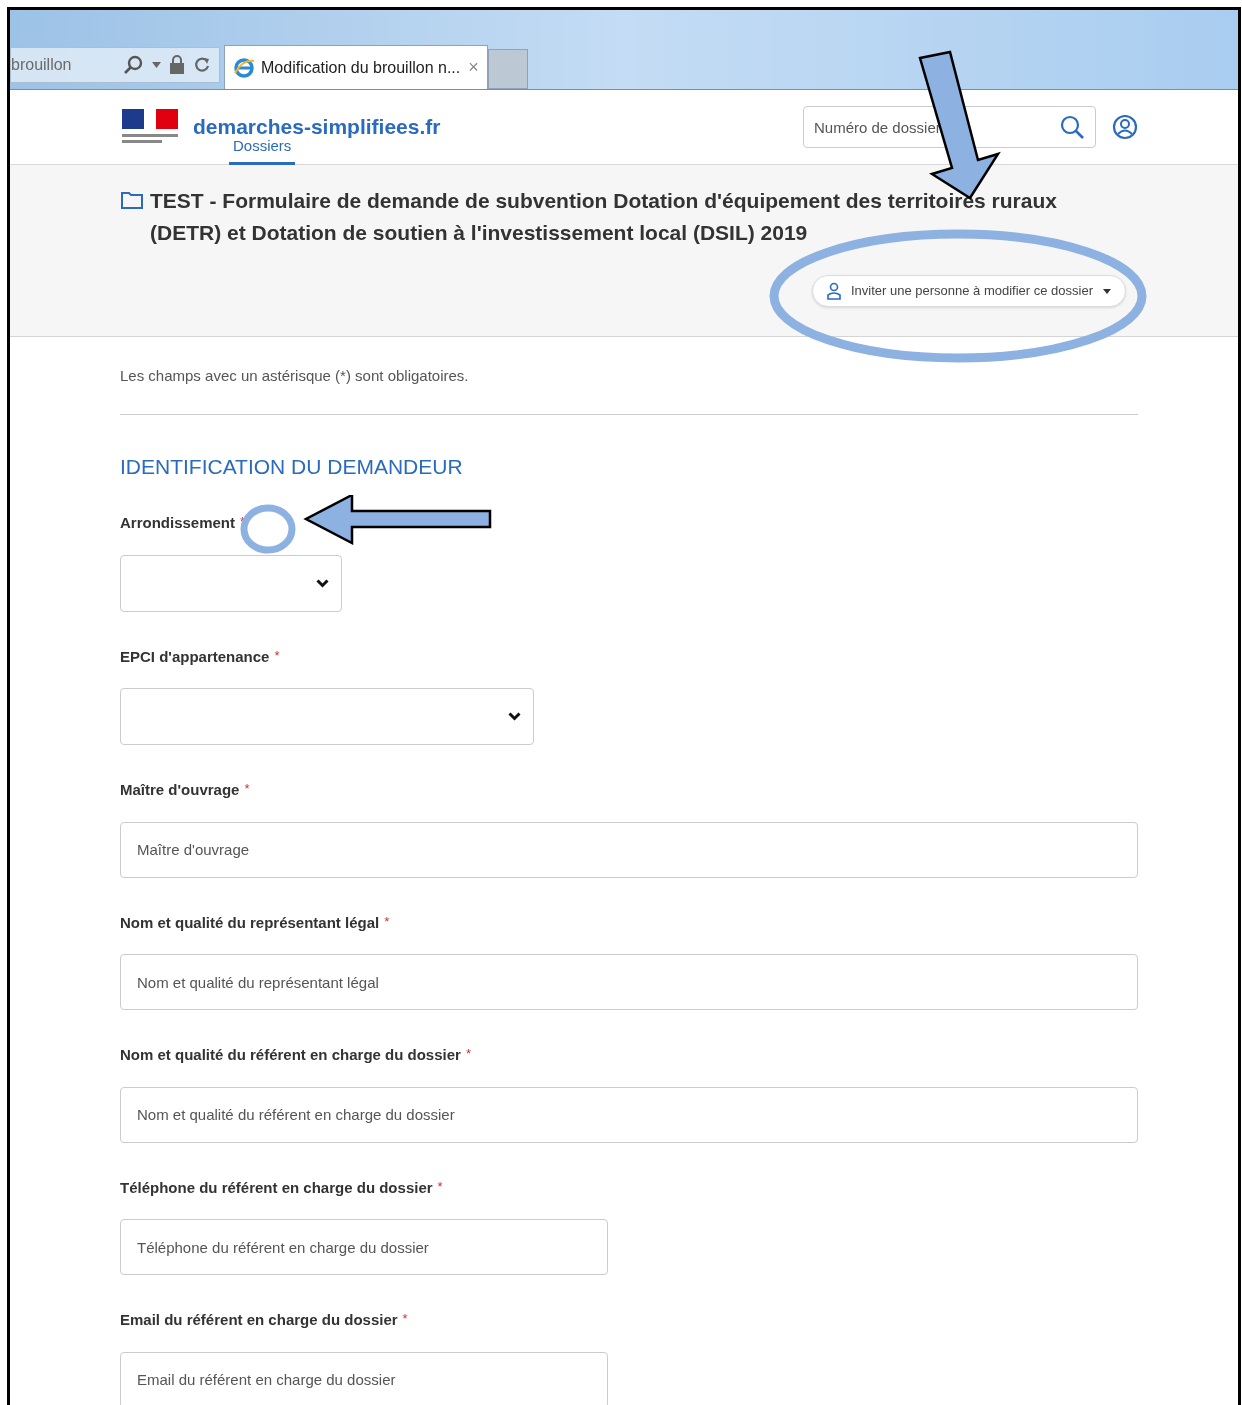 The image size is (1242, 1405). I want to click on dropdown-caret-icon, so click(156, 65).